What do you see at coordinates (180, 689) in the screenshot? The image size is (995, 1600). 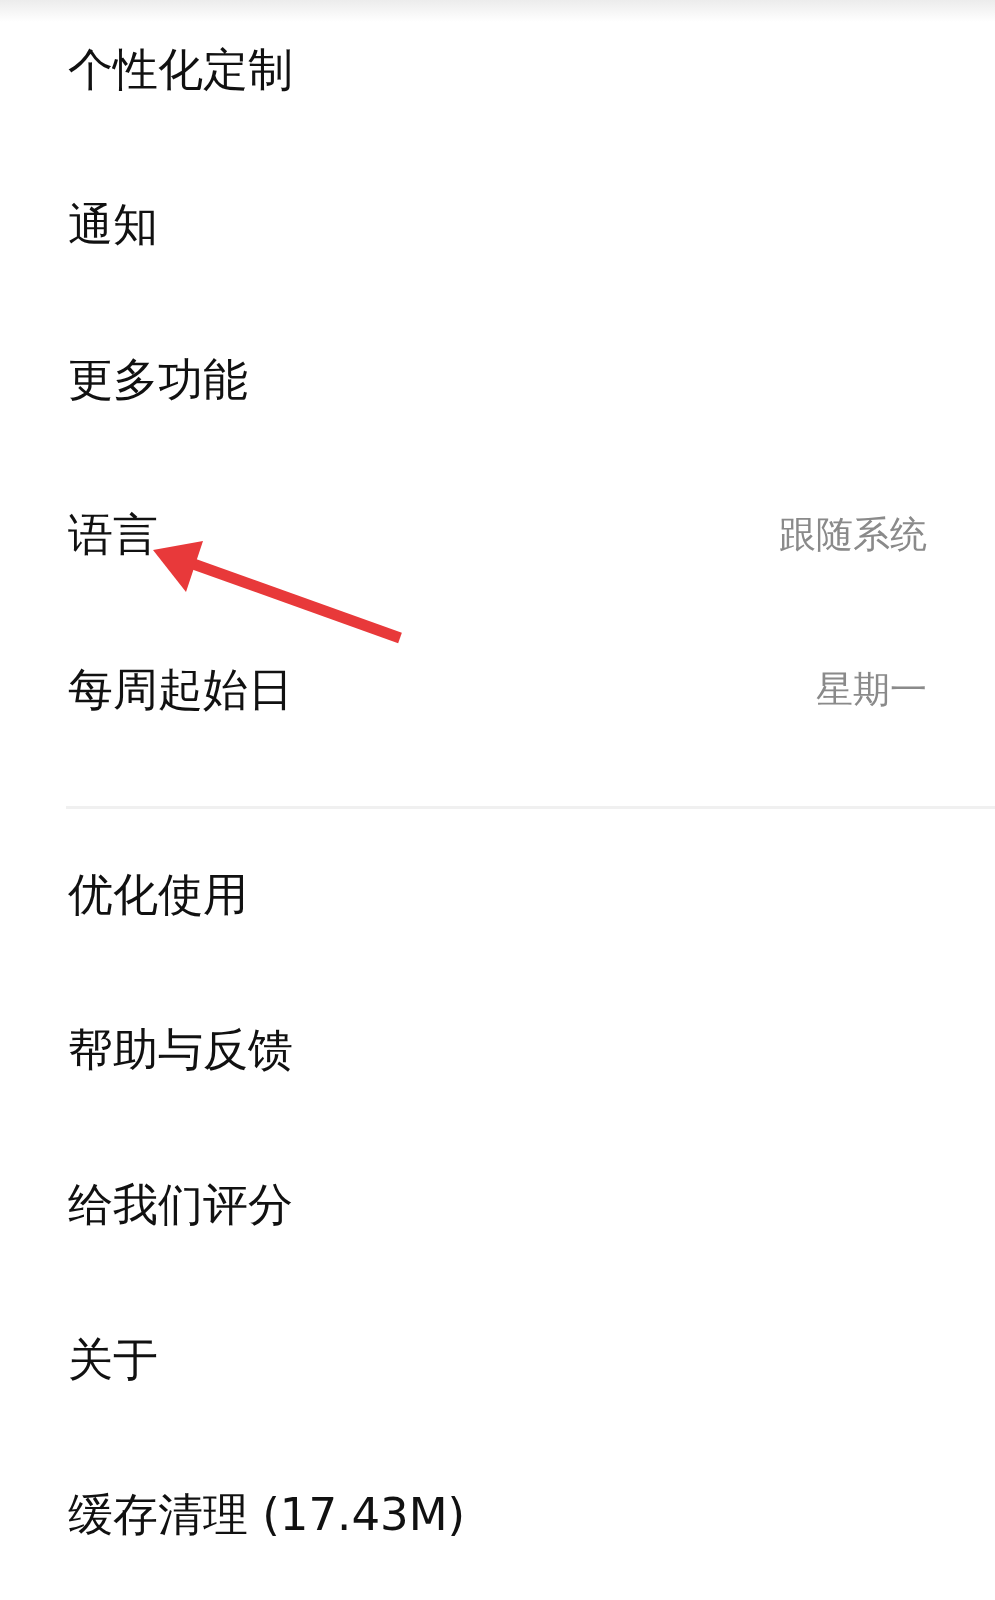 I see `setting-label: 每周起始日` at bounding box center [180, 689].